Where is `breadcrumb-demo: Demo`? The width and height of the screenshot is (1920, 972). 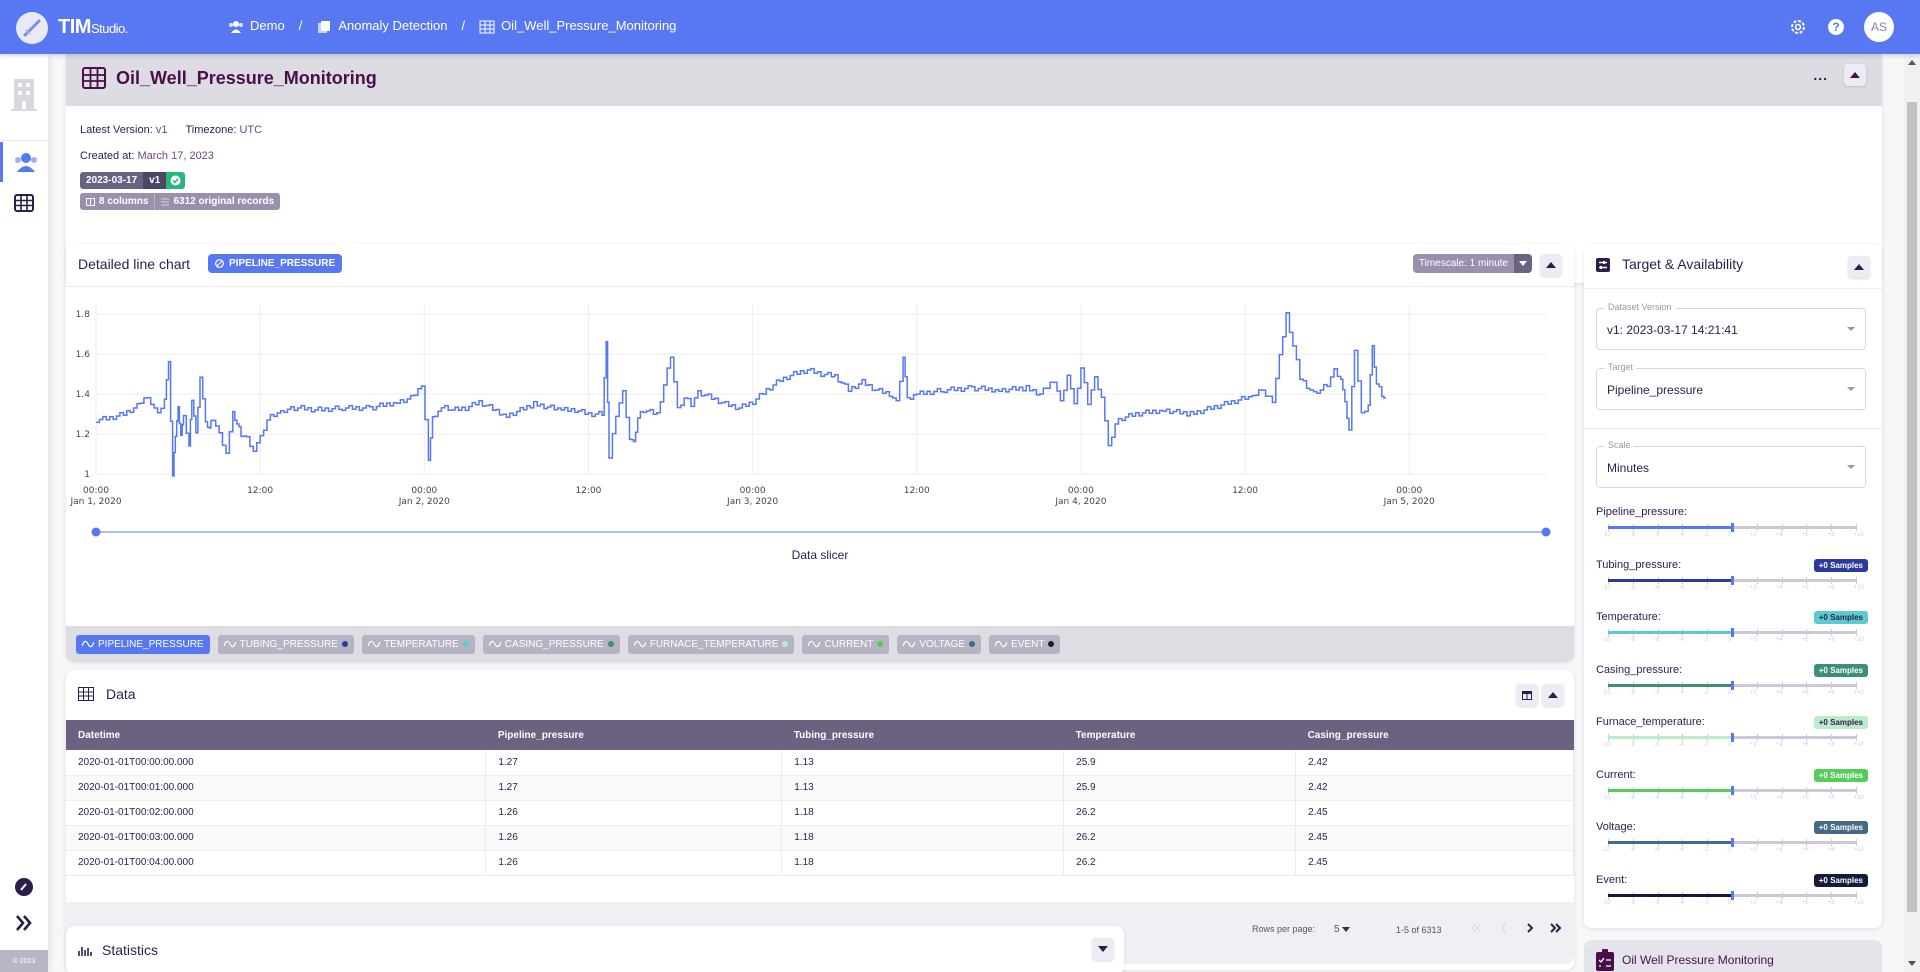 breadcrumb-demo: Demo is located at coordinates (256, 26).